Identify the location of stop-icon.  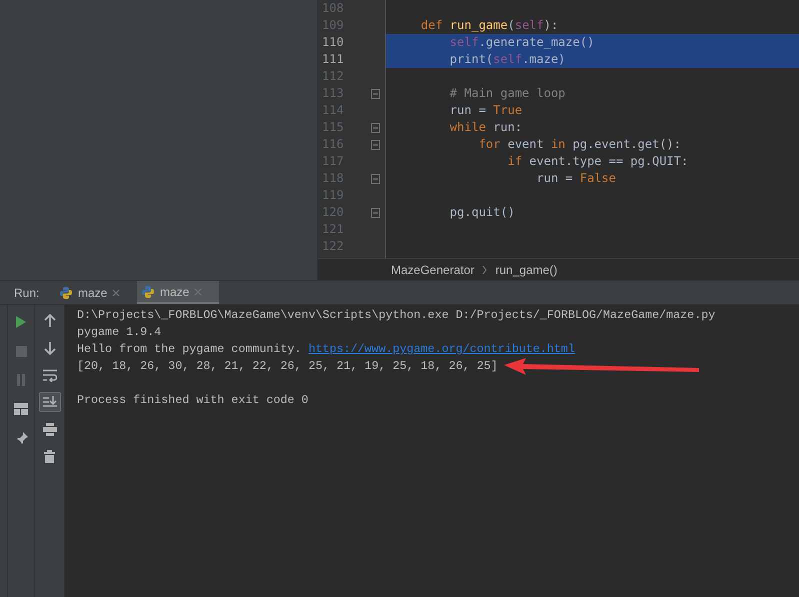
(21, 351).